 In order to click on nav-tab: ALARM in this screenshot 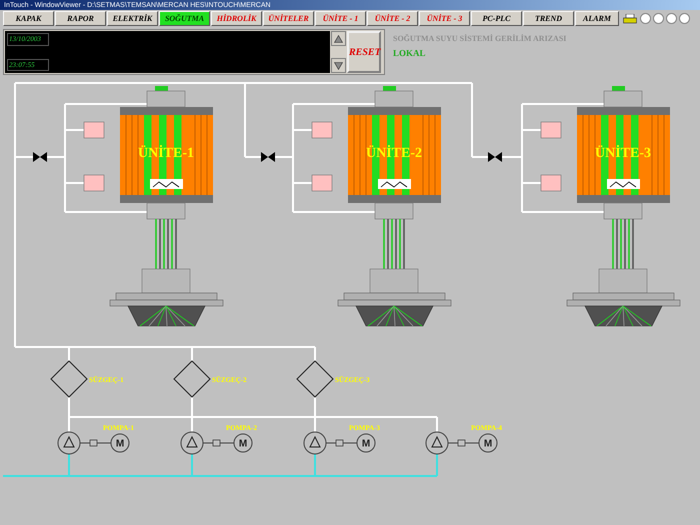, I will do `click(597, 18)`.